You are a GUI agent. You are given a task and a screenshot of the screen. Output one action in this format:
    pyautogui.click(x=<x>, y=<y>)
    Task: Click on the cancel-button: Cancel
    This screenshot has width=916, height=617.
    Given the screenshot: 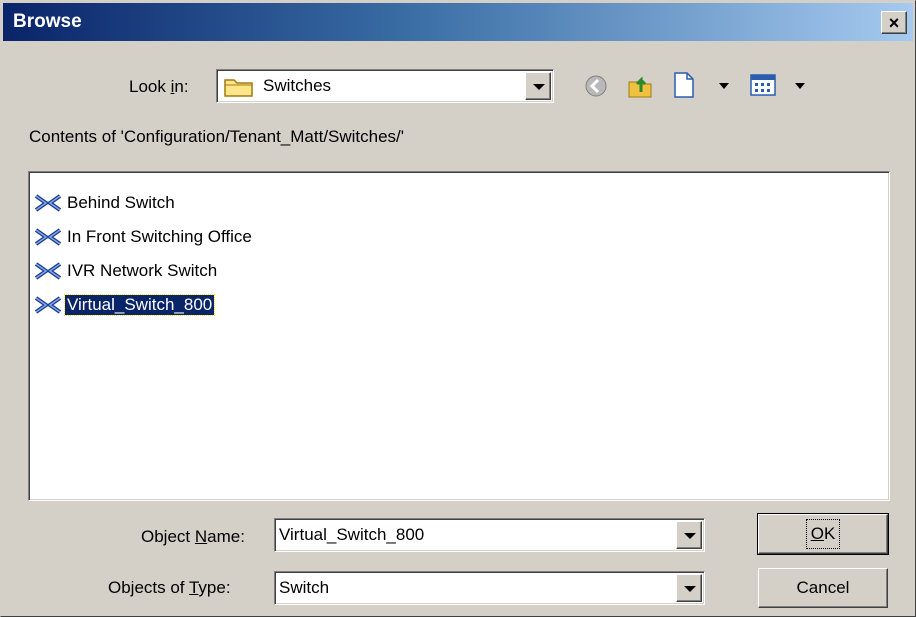 What is the action you would take?
    pyautogui.click(x=823, y=588)
    